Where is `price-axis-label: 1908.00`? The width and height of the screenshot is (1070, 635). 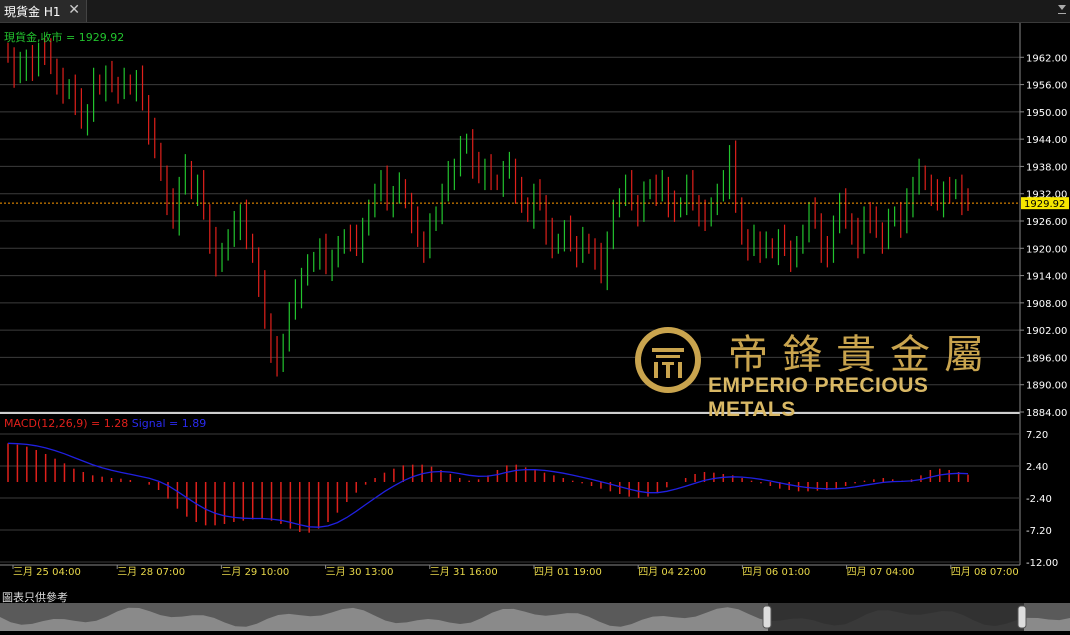
price-axis-label: 1908.00 is located at coordinates (1046, 304).